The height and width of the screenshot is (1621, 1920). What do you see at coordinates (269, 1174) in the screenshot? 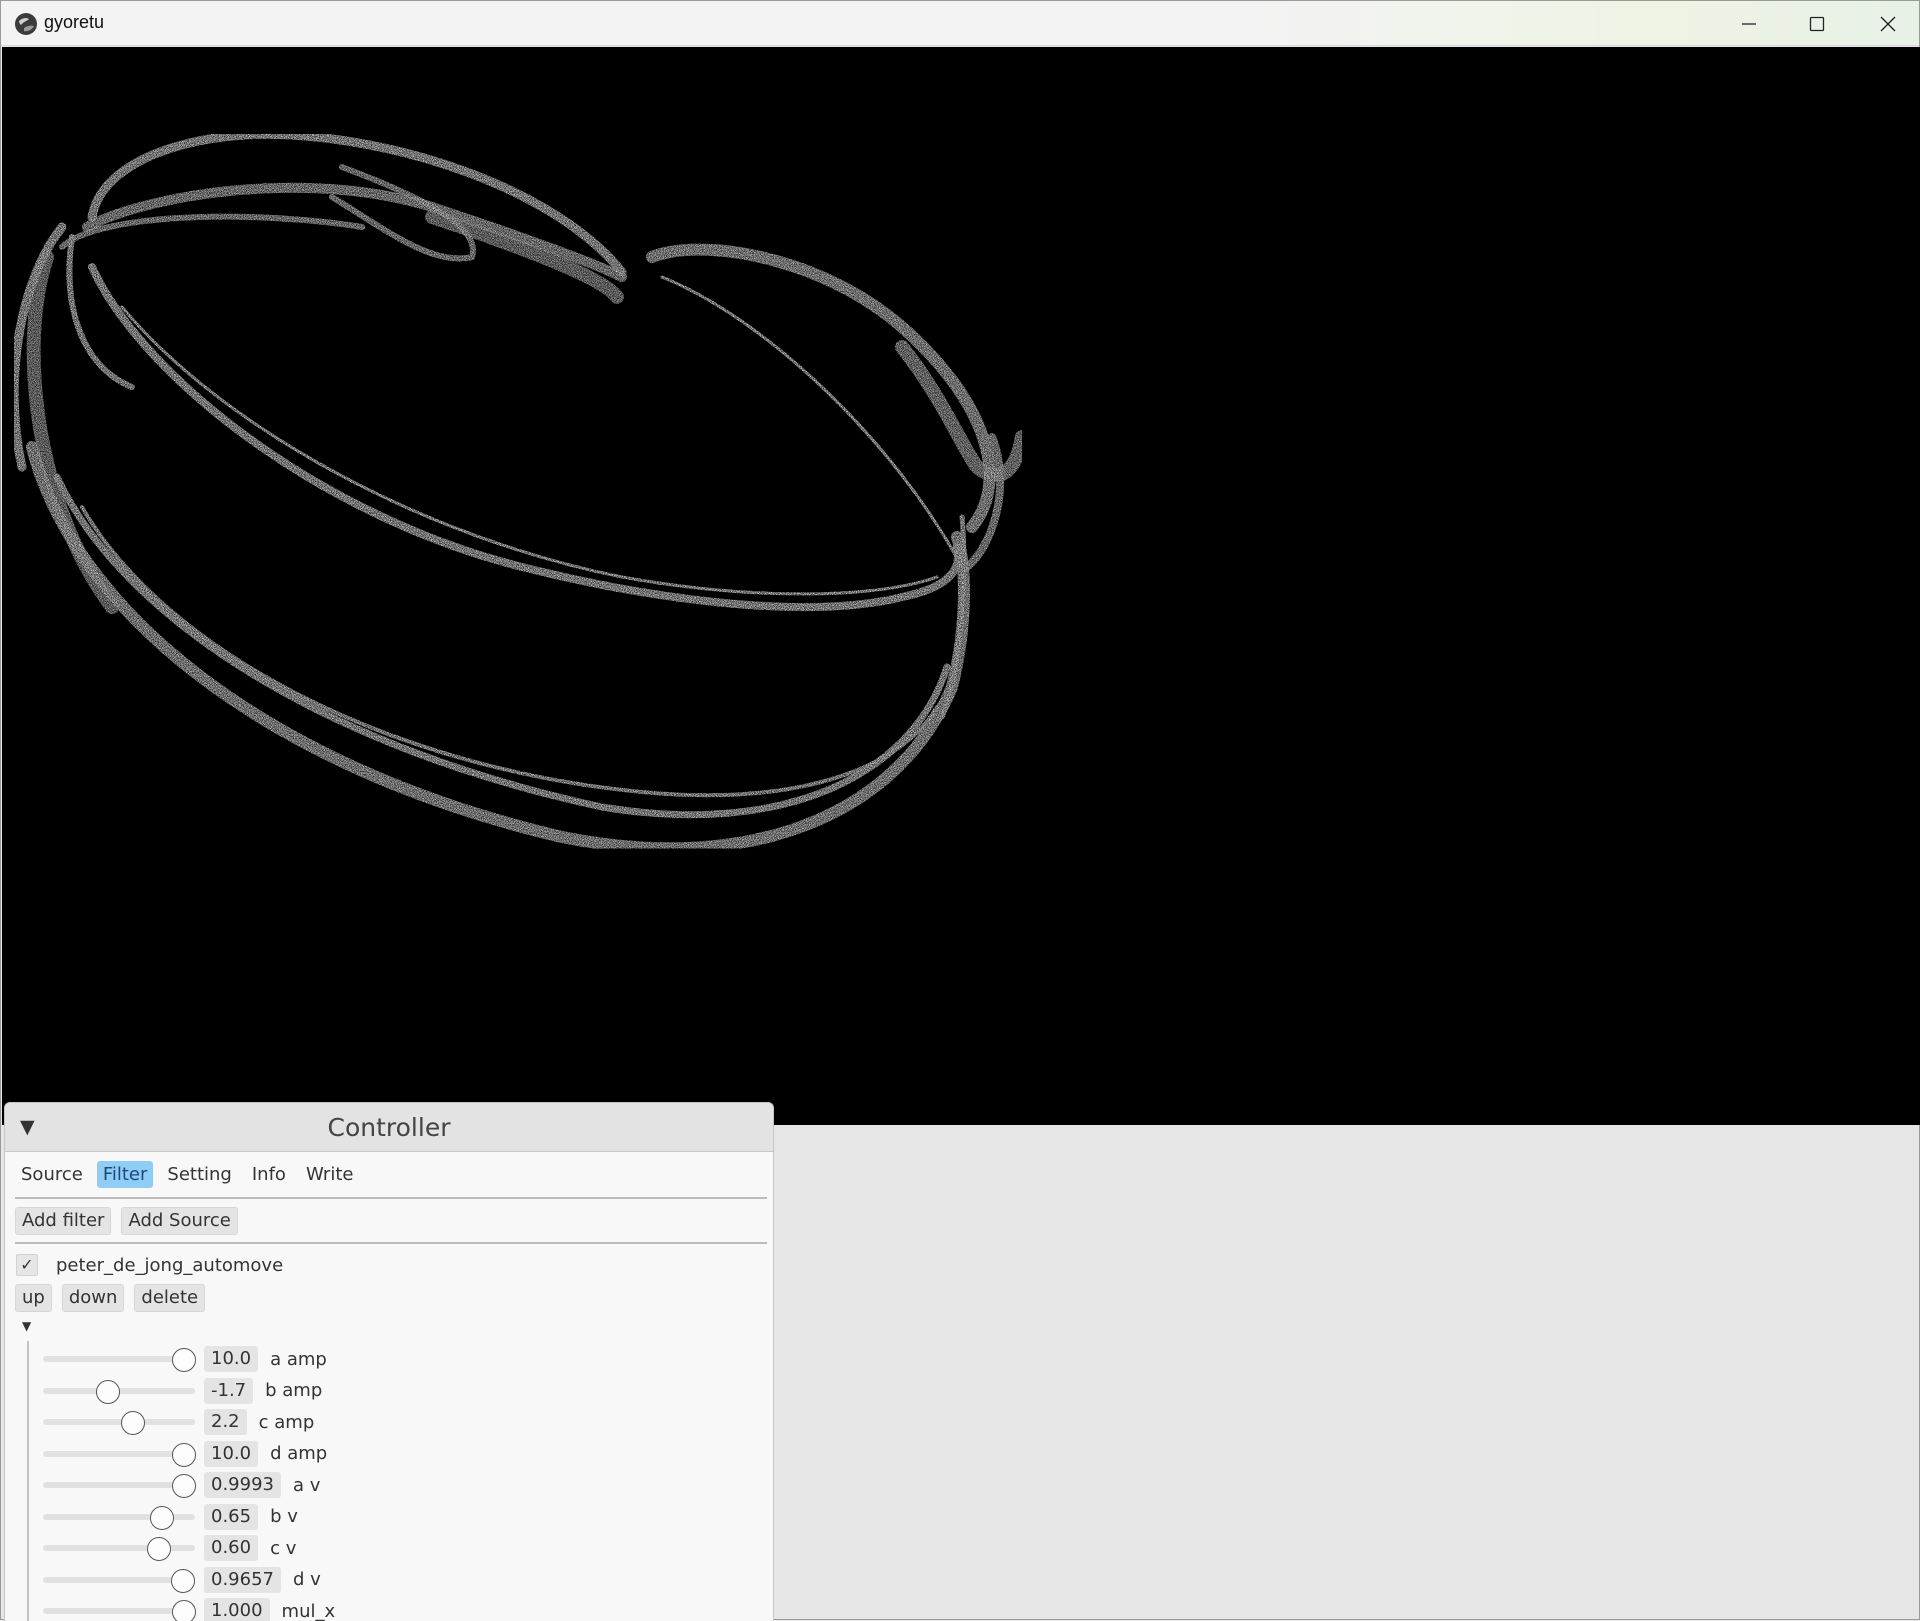
I see `tab-info: Info` at bounding box center [269, 1174].